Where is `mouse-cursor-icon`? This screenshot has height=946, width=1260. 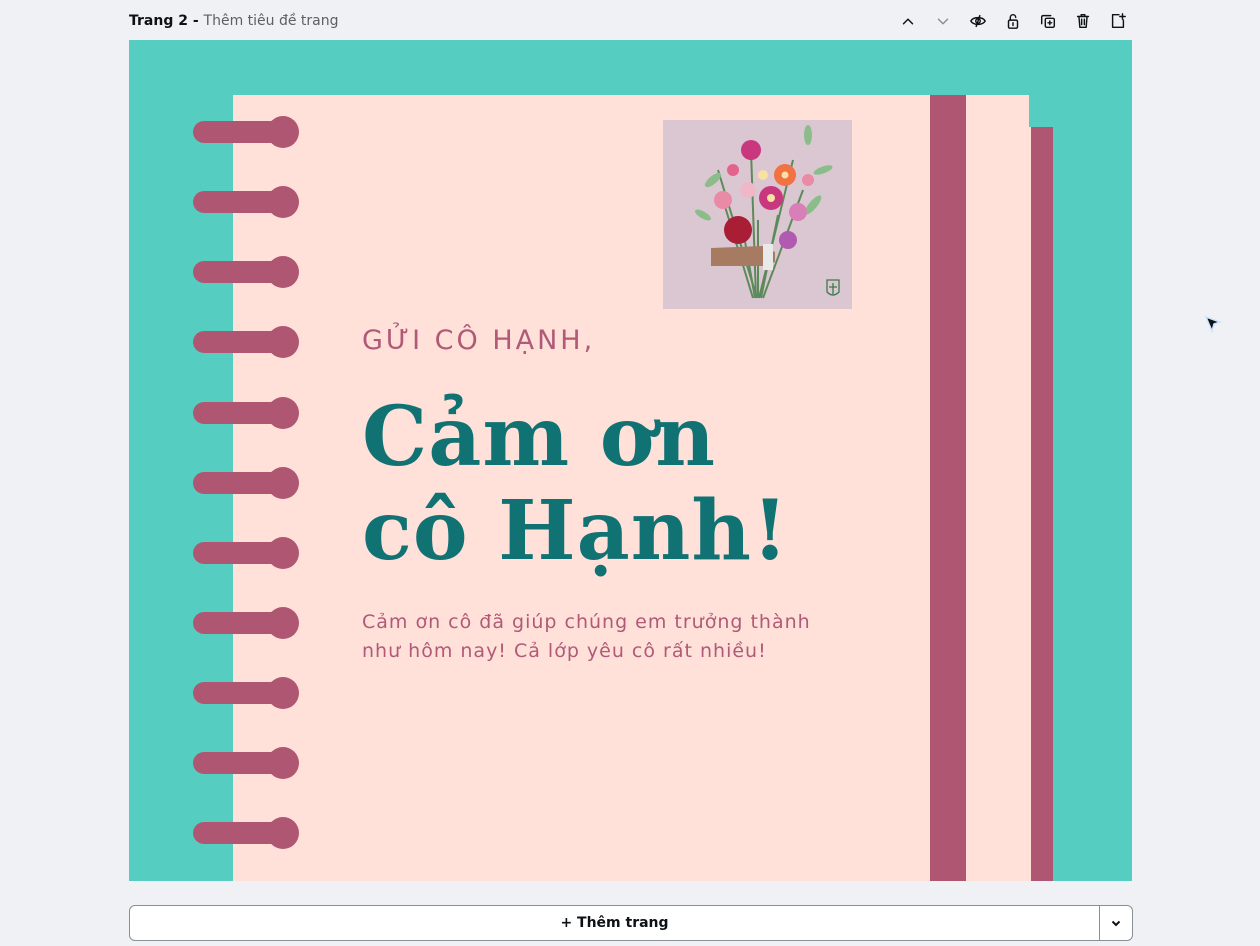 mouse-cursor-icon is located at coordinates (1213, 324).